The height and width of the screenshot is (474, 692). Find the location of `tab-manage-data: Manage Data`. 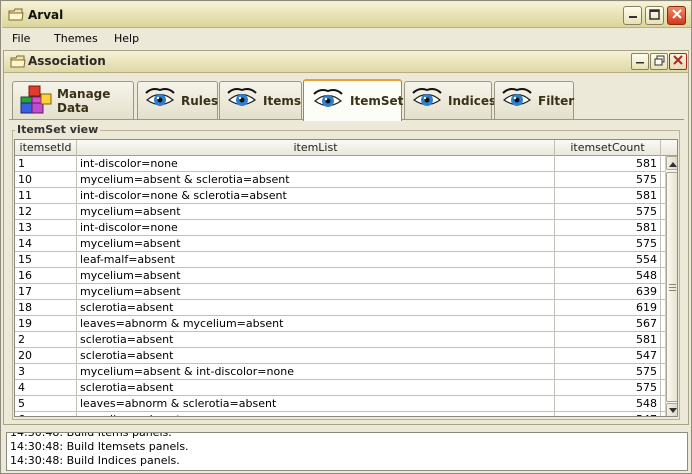

tab-manage-data: Manage Data is located at coordinates (73, 100).